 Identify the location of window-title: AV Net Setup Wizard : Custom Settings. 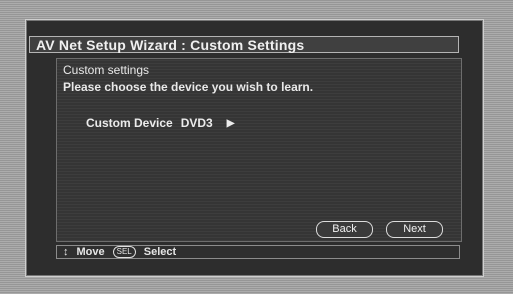
(244, 44).